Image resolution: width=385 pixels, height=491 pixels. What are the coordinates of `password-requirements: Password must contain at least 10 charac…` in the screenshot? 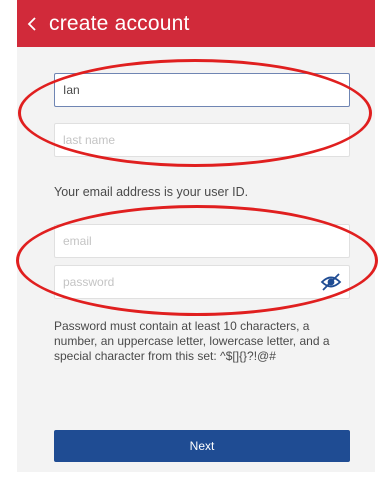 It's located at (192, 341).